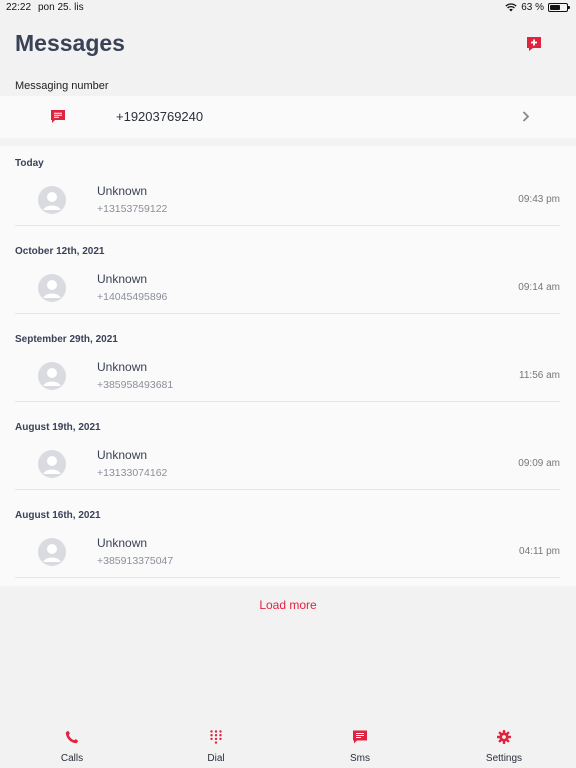  I want to click on date-header: August 19th, 2021, so click(58, 427).